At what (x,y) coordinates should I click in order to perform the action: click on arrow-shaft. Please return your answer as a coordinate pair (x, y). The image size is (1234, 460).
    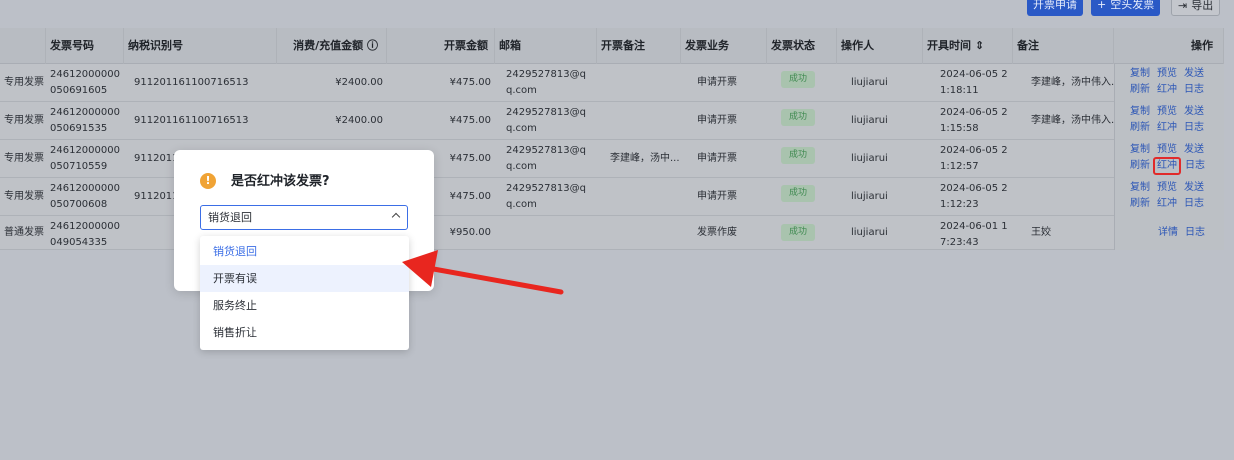
    Looking at the image, I should click on (494, 280).